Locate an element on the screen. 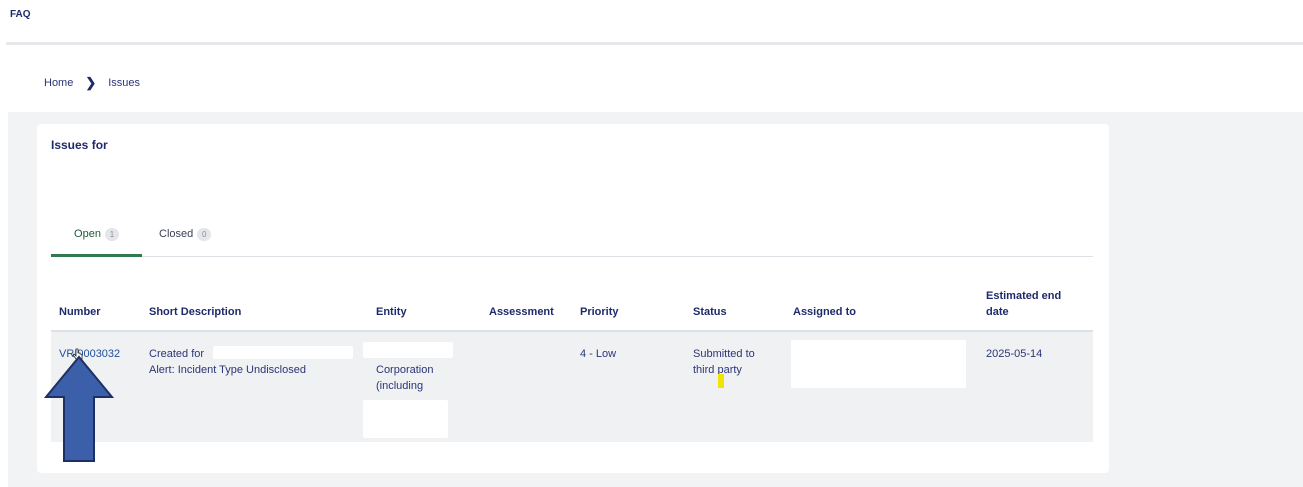  tab-closed-count: 0 is located at coordinates (204, 234).